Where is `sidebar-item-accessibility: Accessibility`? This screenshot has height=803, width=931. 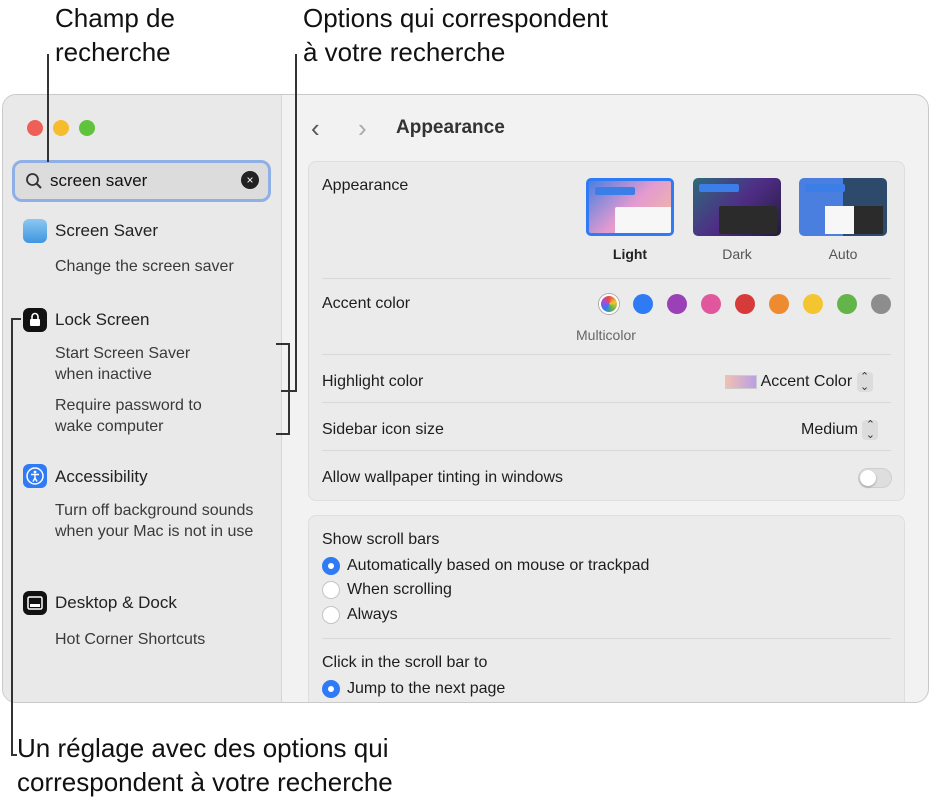
sidebar-item-accessibility: Accessibility is located at coordinates (101, 477).